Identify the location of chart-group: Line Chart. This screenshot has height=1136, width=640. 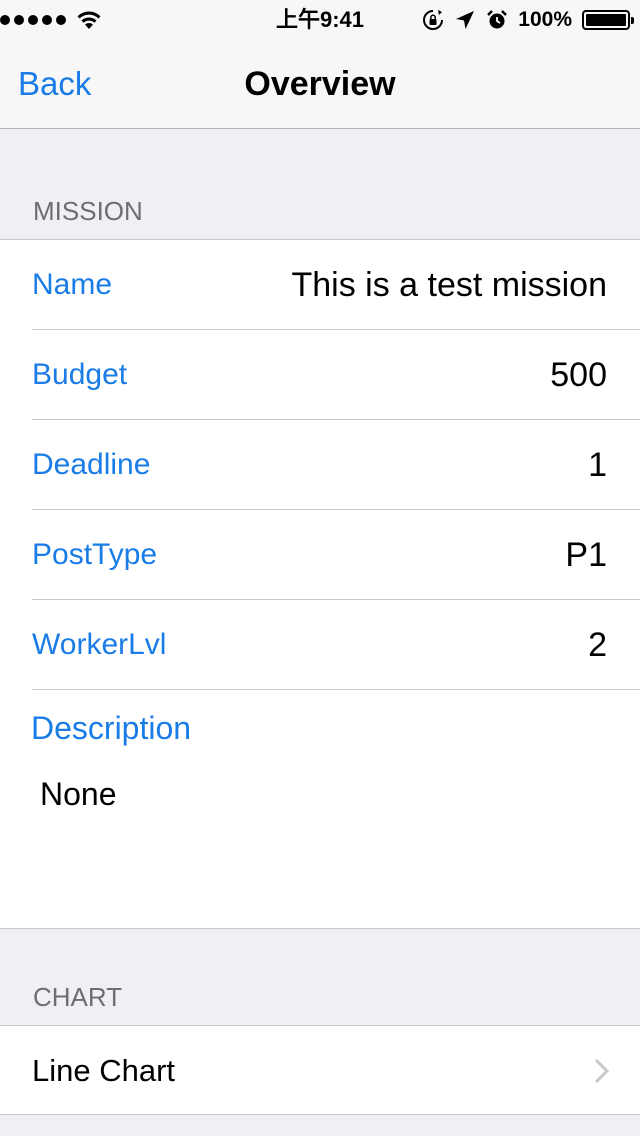
(320, 1070).